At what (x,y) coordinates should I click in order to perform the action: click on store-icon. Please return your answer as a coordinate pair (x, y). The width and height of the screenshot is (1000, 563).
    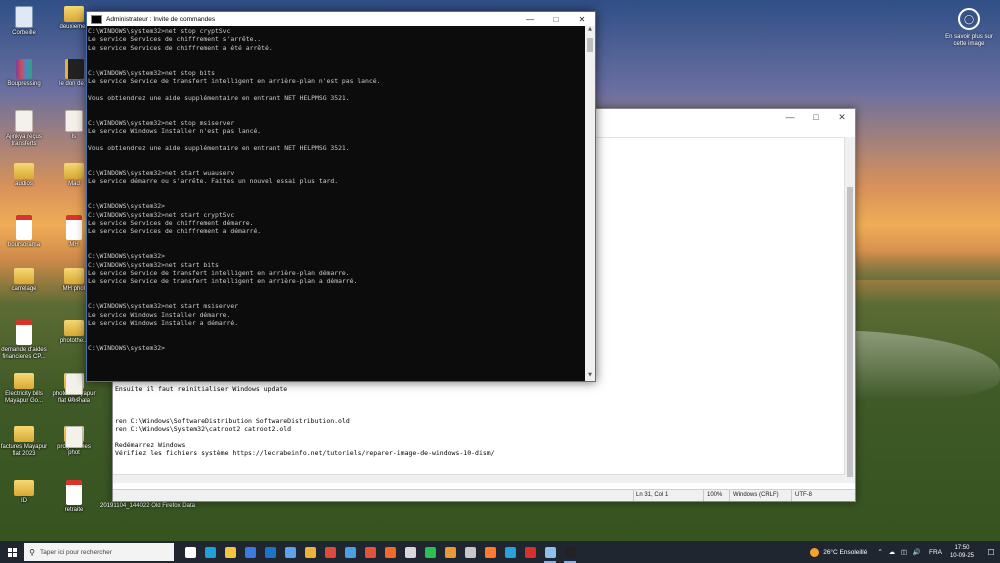
    Looking at the image, I should click on (250, 552).